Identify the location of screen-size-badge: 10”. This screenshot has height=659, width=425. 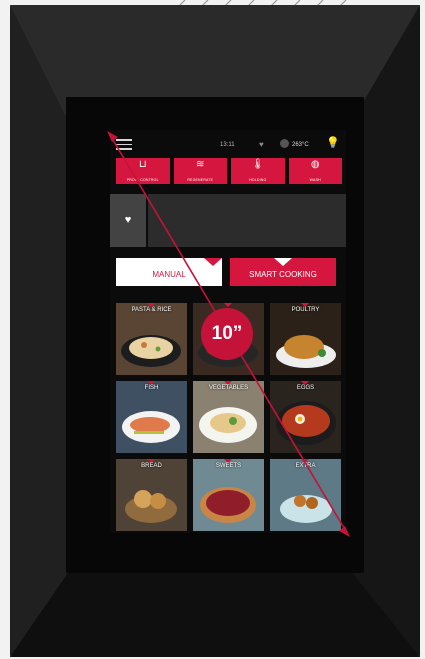
(227, 334).